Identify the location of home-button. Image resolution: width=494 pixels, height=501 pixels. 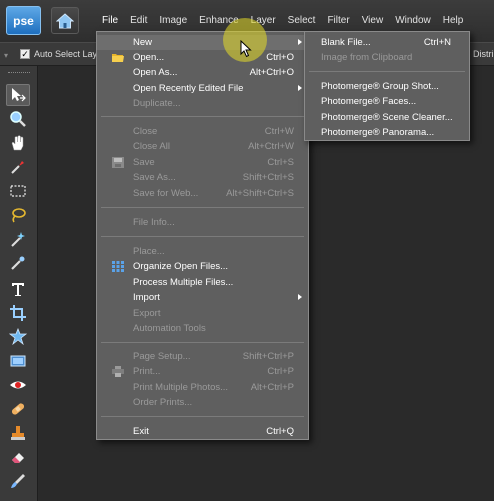
(65, 20).